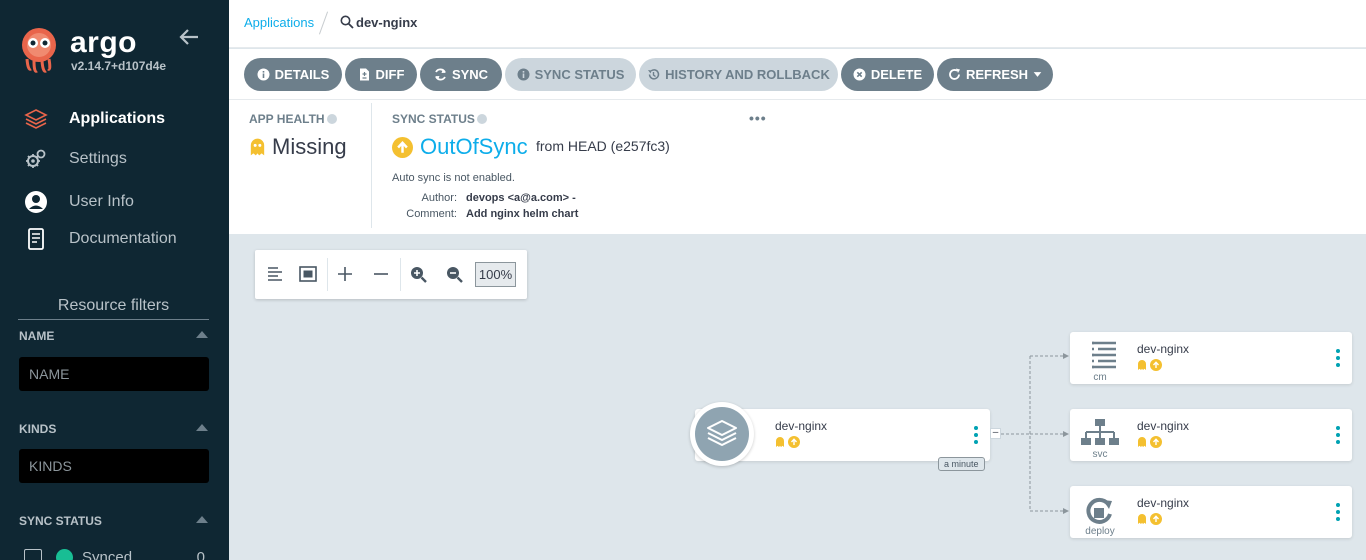  I want to click on nav-item-settings: Settings, so click(114, 159).